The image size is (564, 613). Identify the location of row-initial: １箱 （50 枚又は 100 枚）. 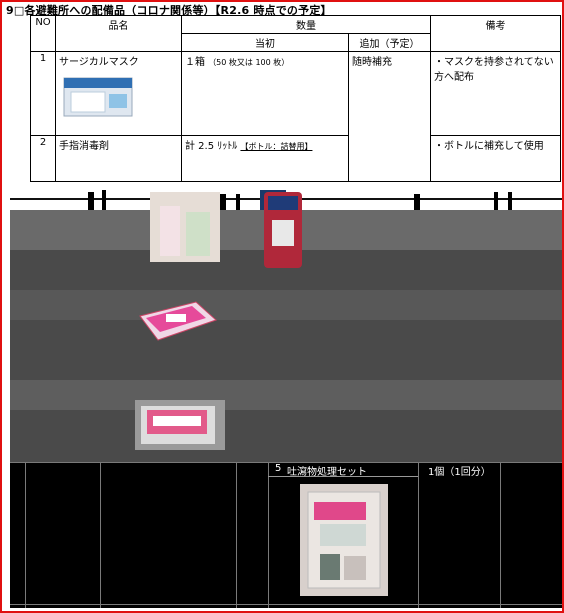
(265, 93).